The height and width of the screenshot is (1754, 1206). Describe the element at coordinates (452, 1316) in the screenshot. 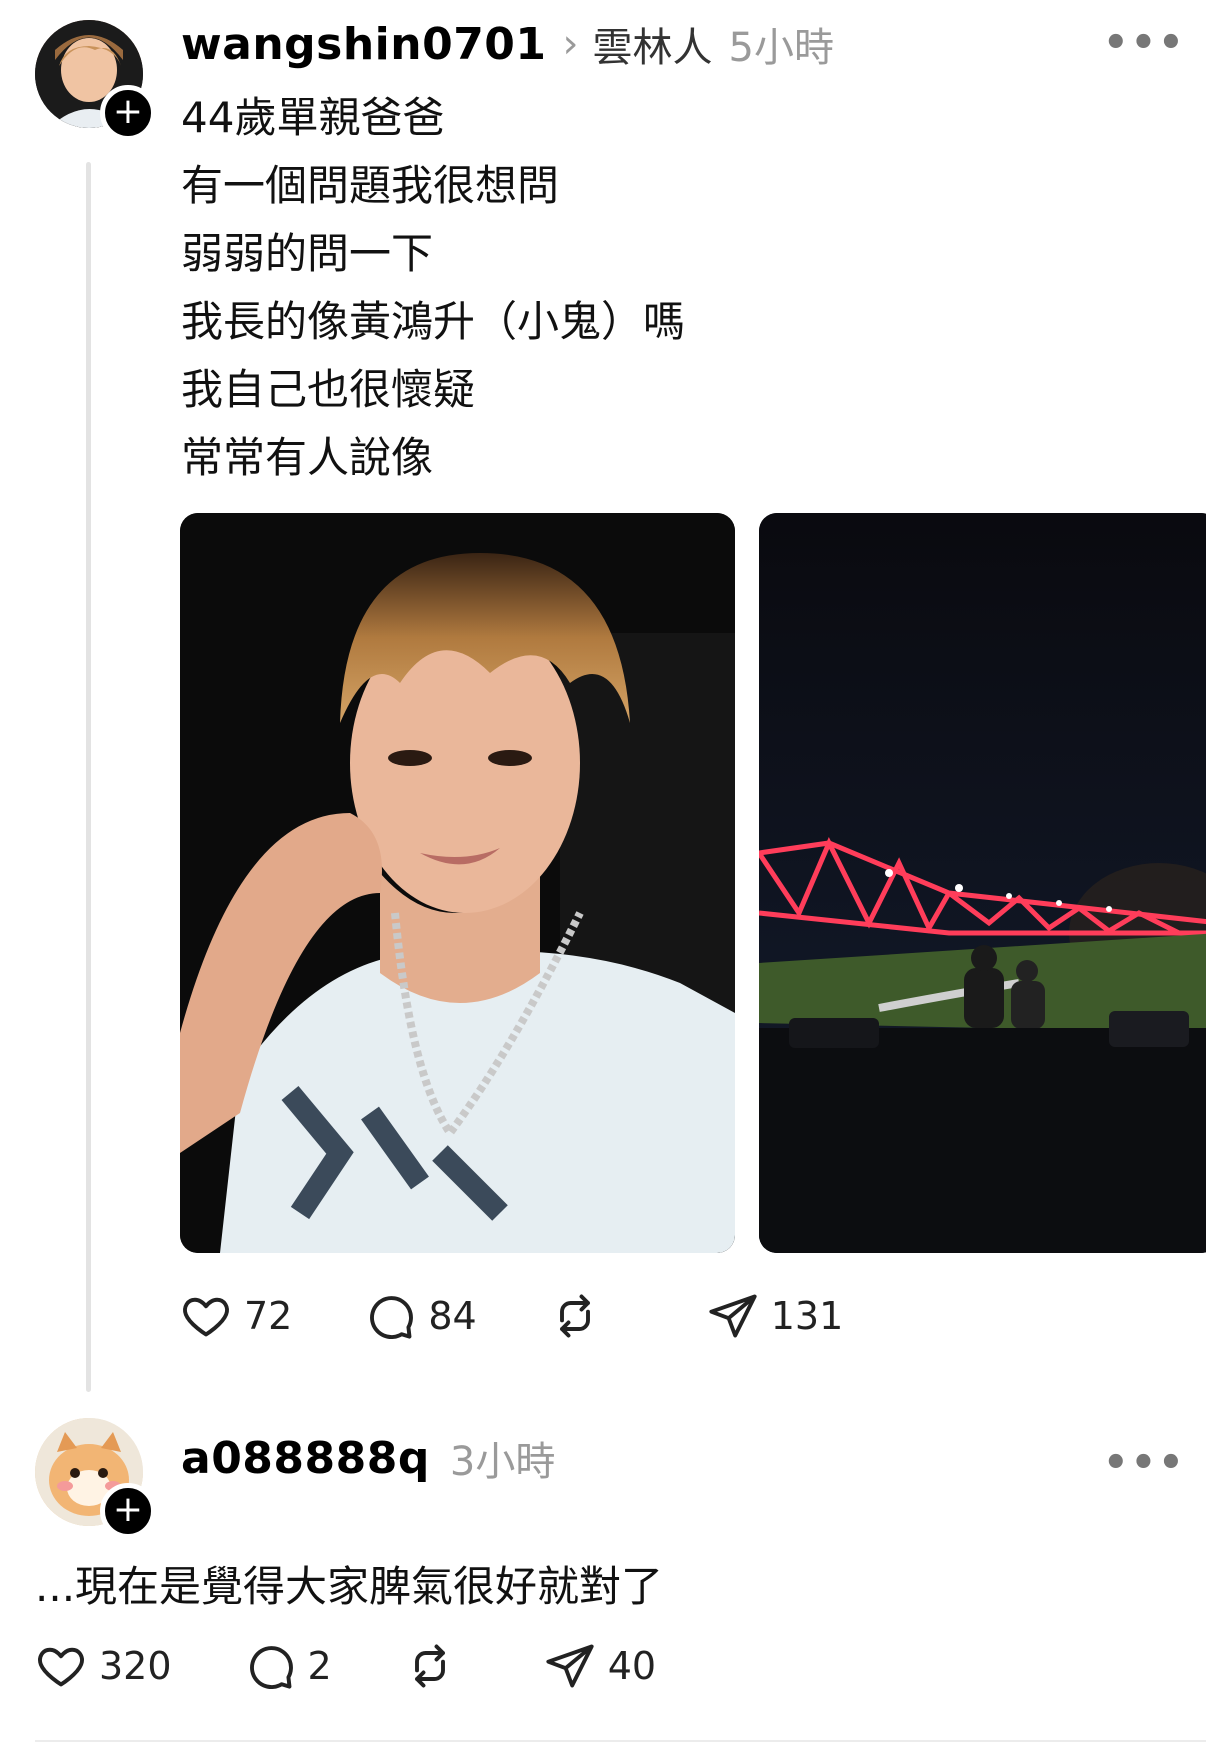

I see `comment-count: 84` at that location.